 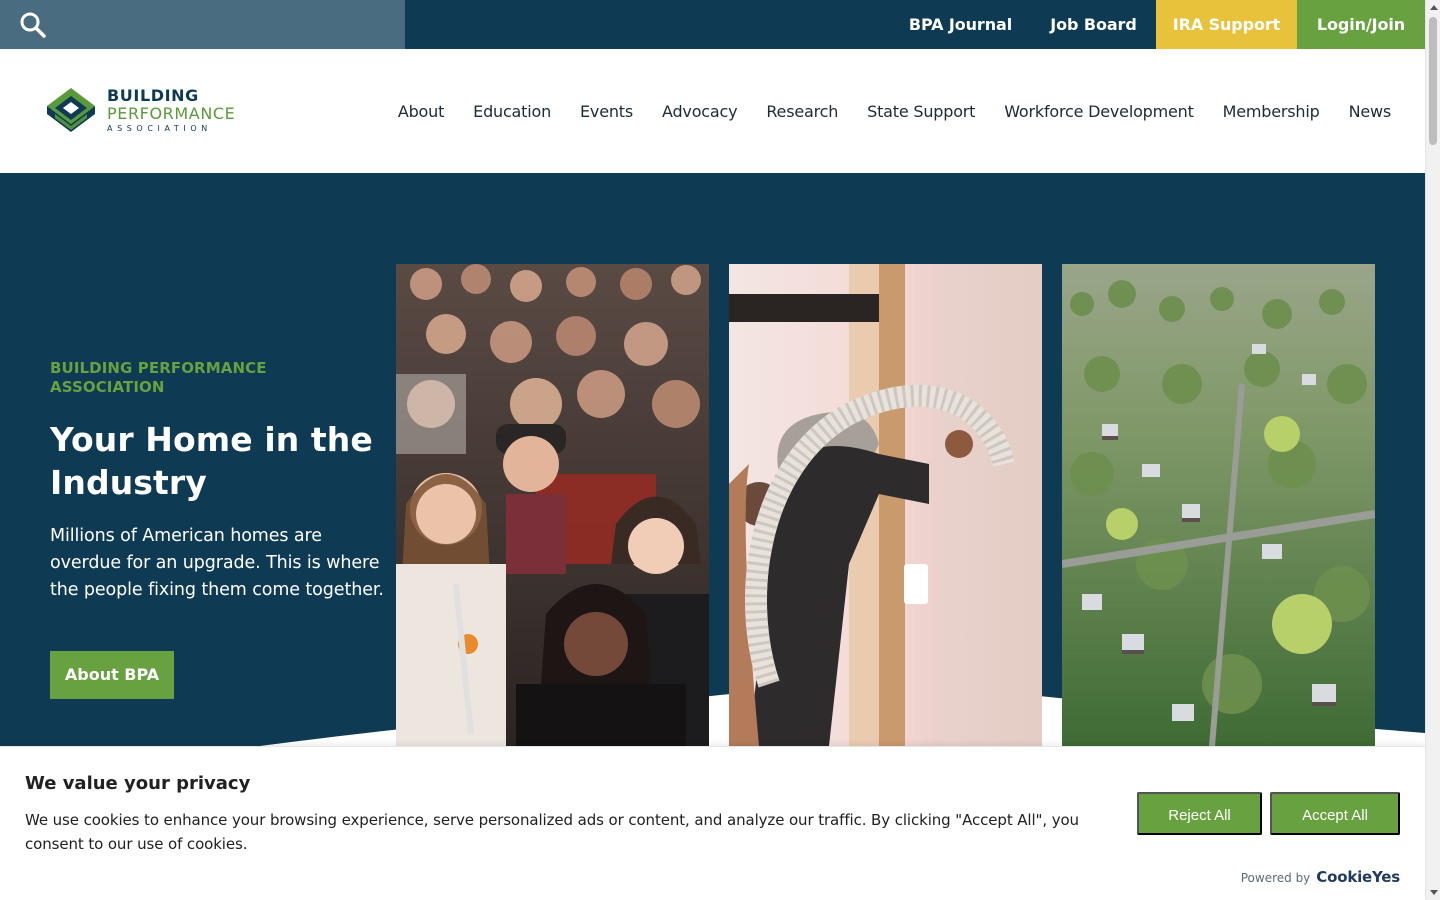 I want to click on bpa-logo: BUILDING PERFORMANCE ASSOCIATION, so click(x=150, y=112).